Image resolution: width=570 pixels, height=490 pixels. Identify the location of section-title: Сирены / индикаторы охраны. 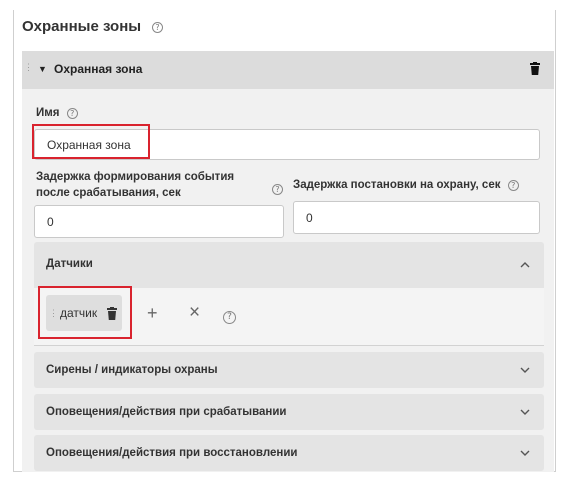
(132, 370).